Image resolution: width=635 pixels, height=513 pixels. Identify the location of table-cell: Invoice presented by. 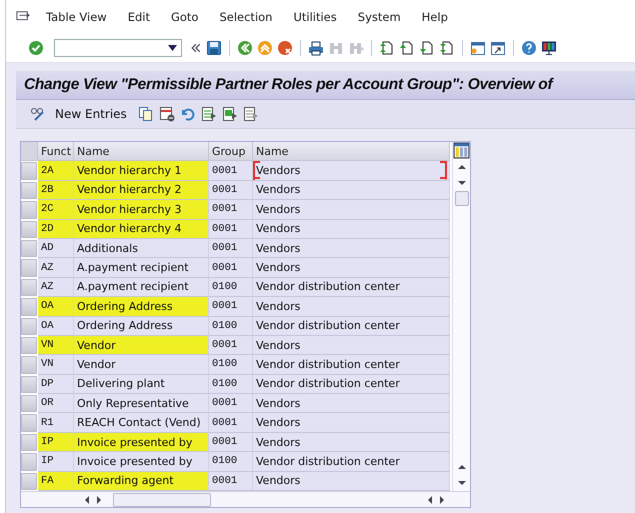
(141, 442).